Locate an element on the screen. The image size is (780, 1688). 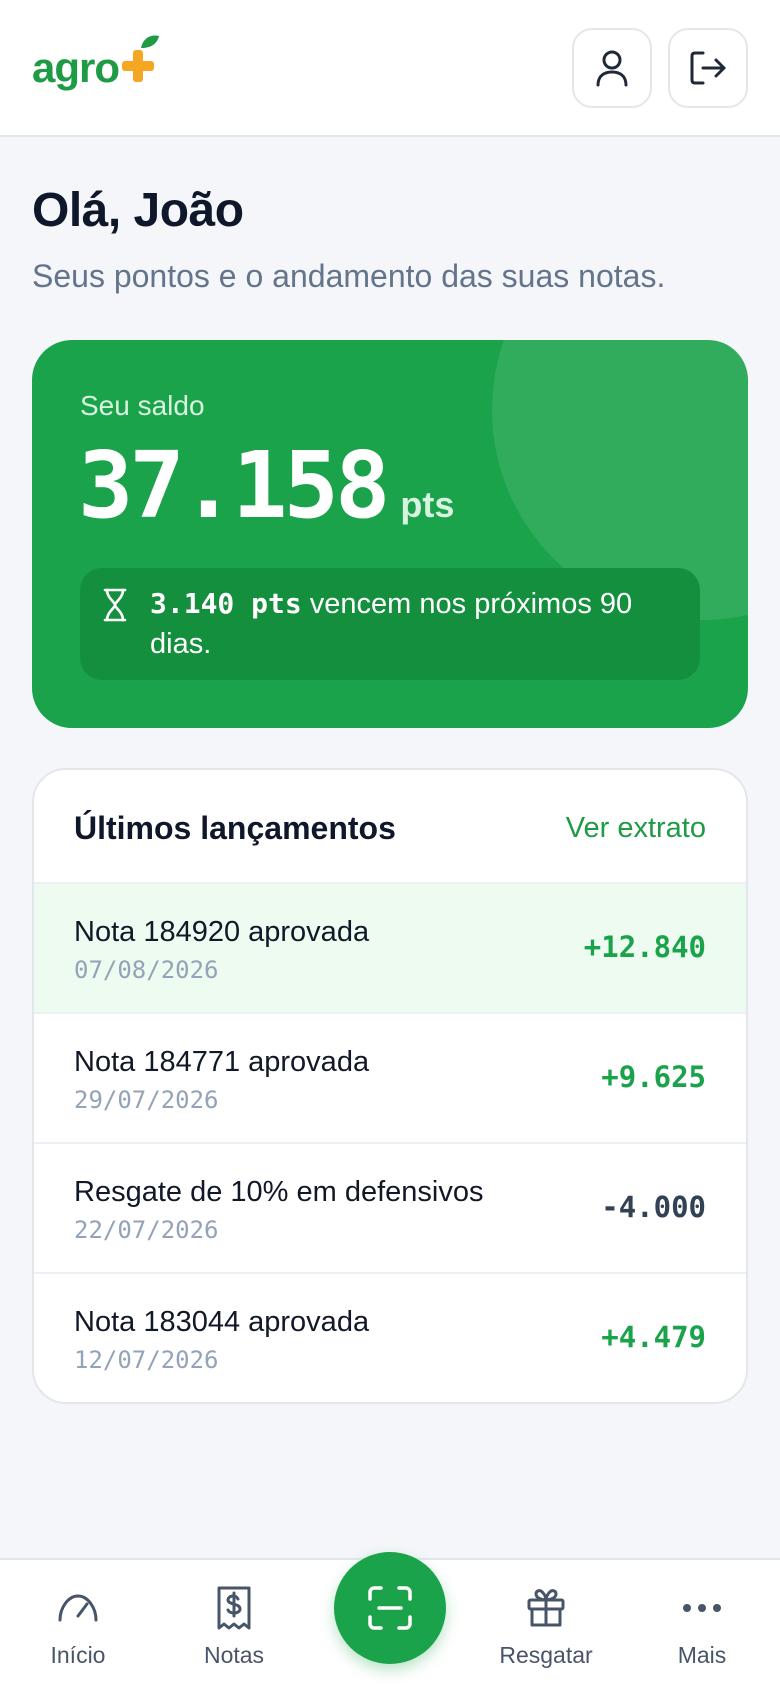
transaction-date: 12/07/2026 is located at coordinates (146, 1360).